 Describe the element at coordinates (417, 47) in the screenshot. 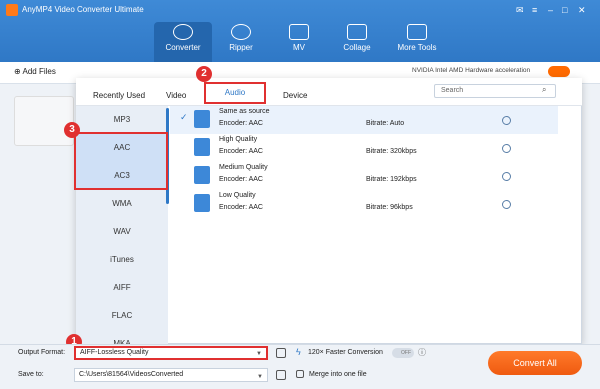

I see `nav-label: More Tools` at that location.